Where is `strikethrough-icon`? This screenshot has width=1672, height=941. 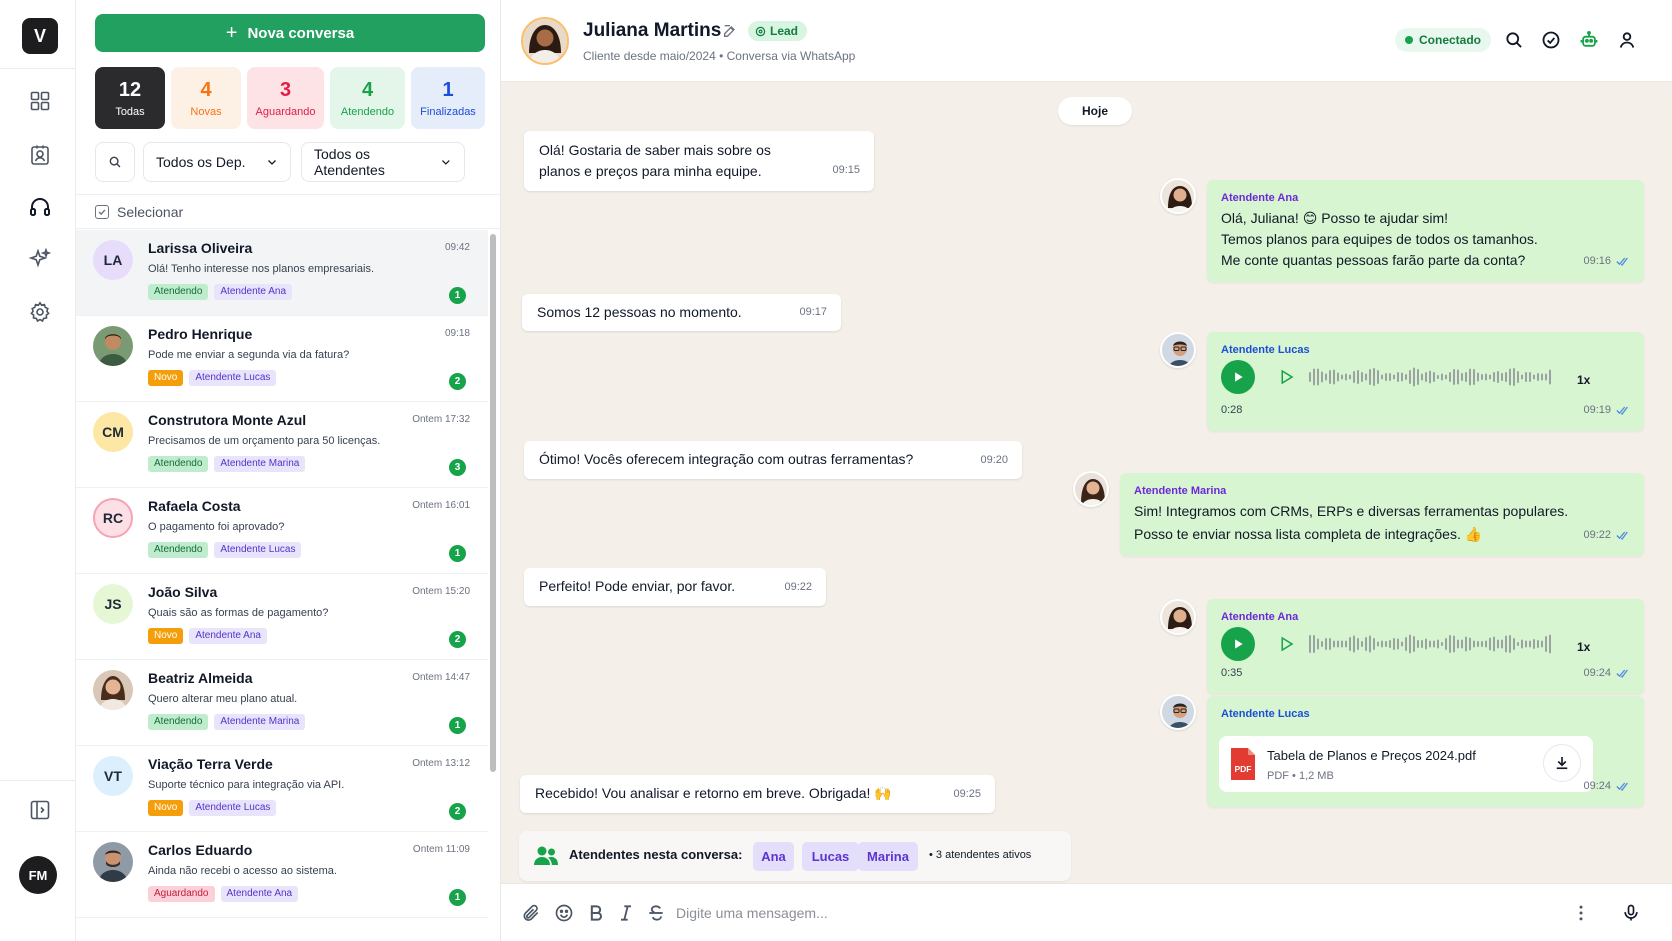 strikethrough-icon is located at coordinates (656, 913).